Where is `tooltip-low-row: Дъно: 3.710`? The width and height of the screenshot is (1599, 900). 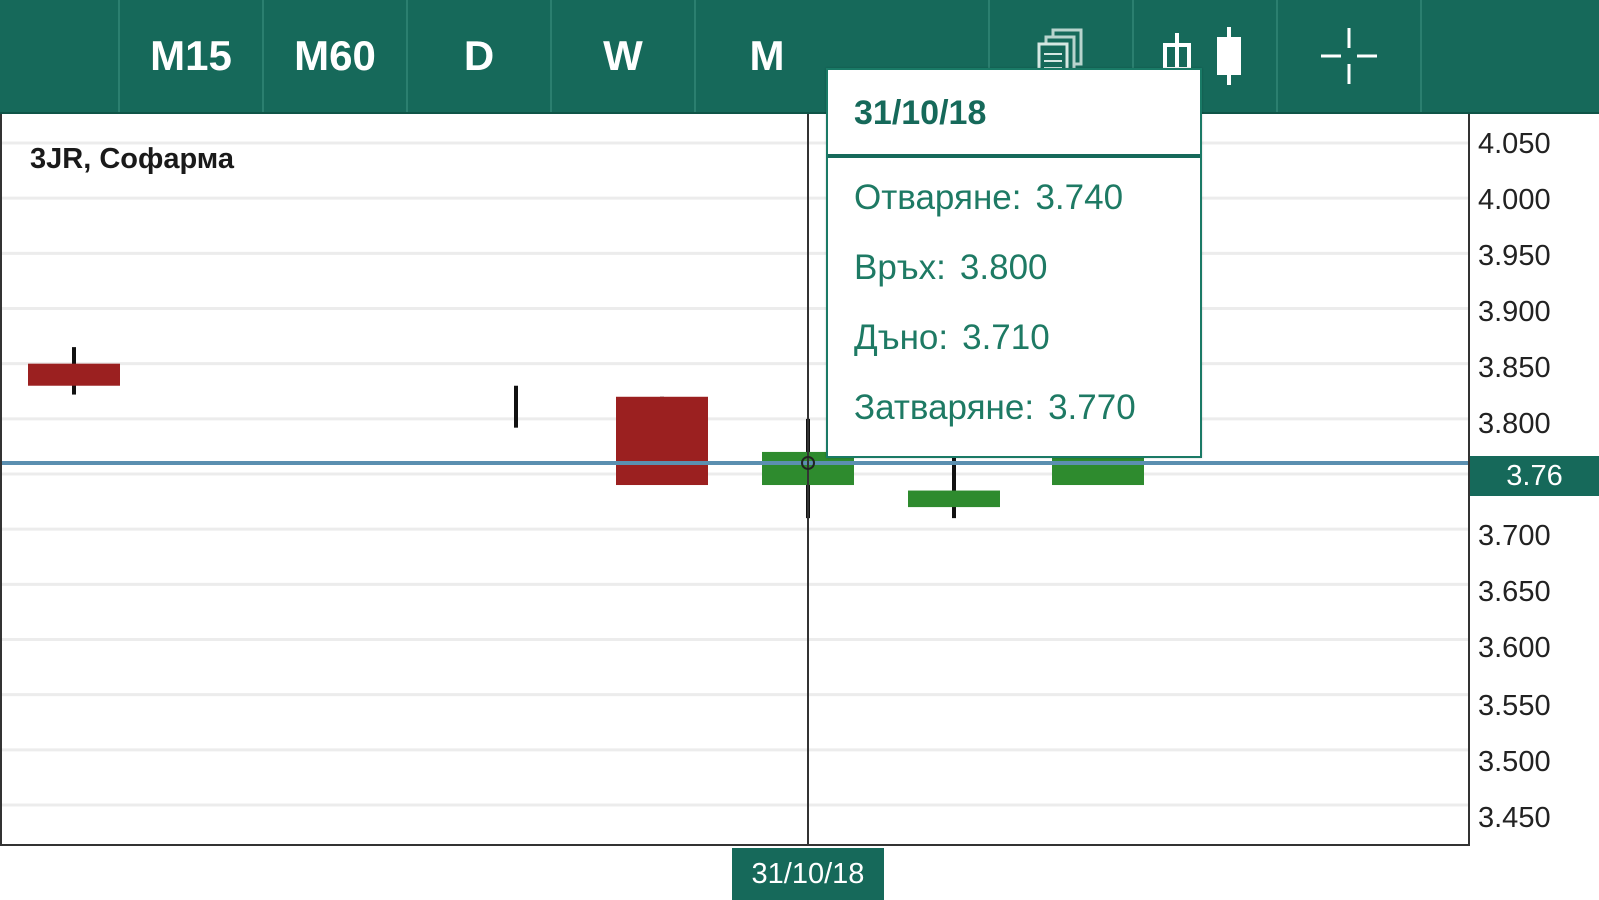 tooltip-low-row: Дъно: 3.710 is located at coordinates (952, 338).